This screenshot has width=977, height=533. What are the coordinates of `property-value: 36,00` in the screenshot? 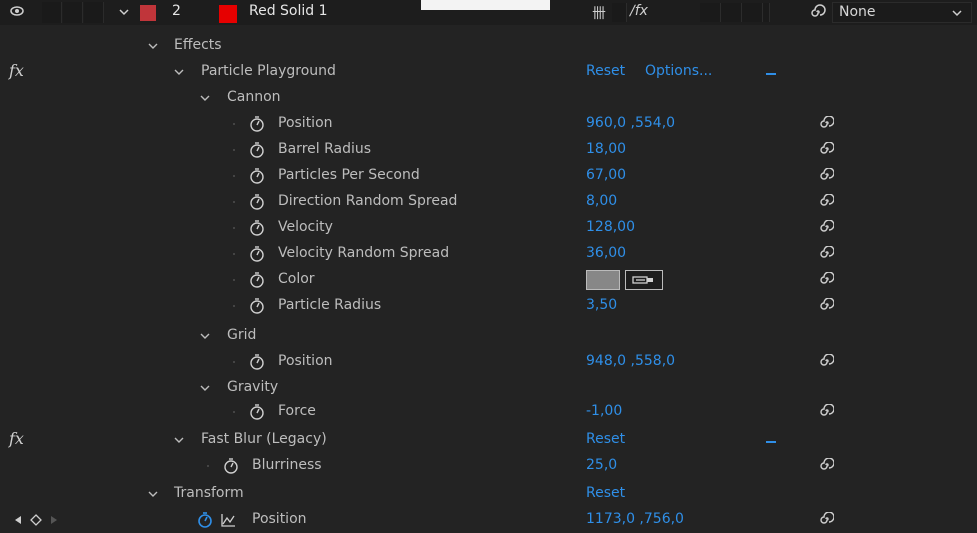 It's located at (606, 253).